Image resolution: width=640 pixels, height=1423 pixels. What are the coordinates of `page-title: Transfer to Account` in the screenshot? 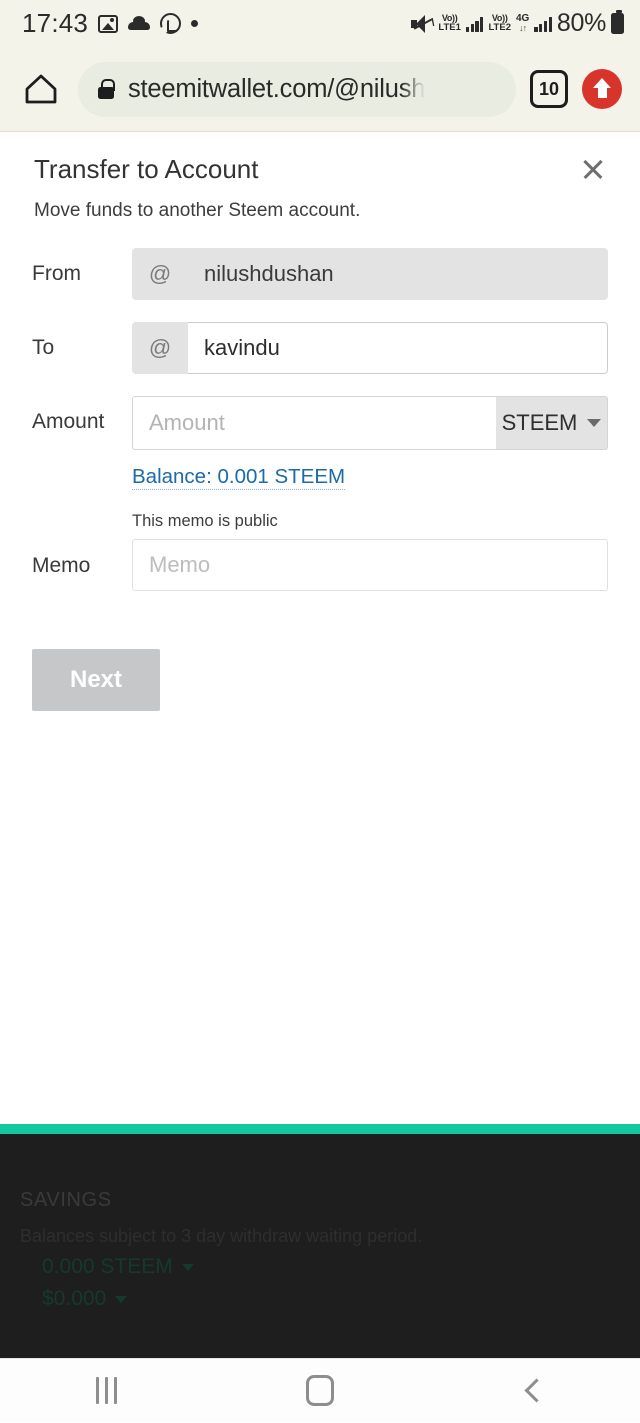 It's located at (146, 169).